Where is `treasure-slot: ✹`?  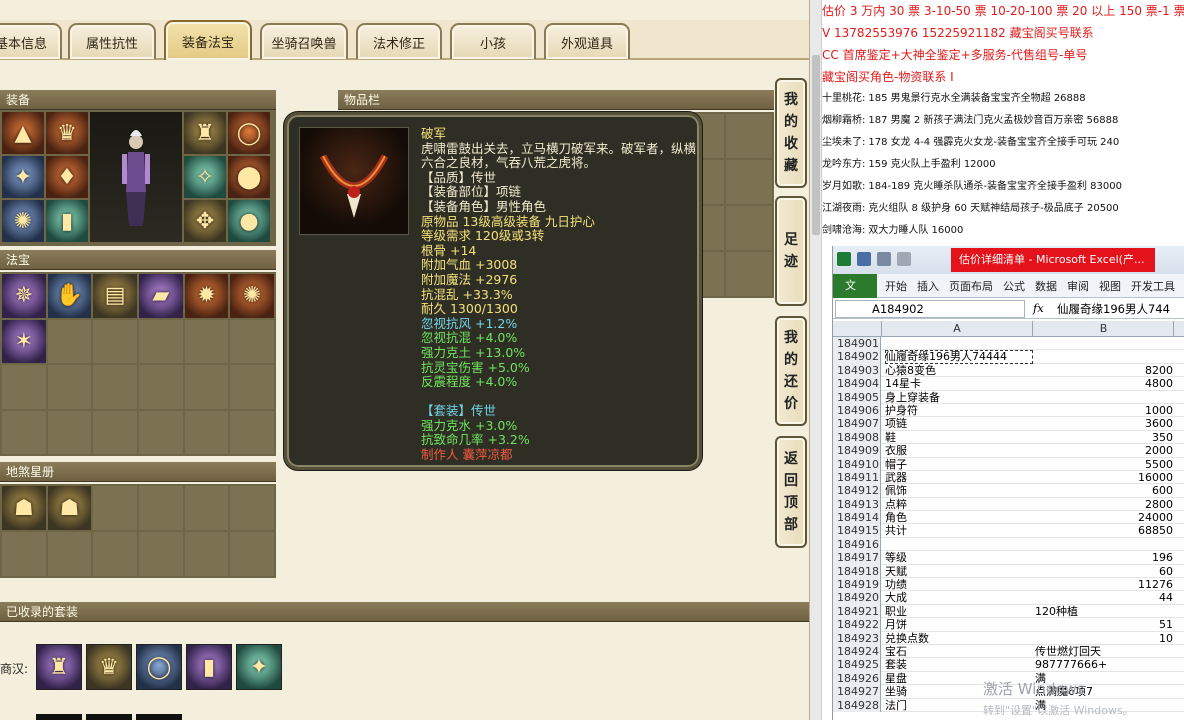 treasure-slot: ✹ is located at coordinates (206, 296).